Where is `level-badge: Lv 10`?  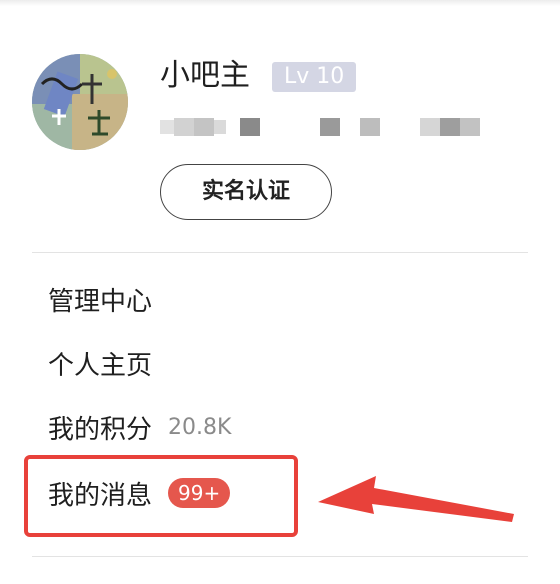 level-badge: Lv 10 is located at coordinates (314, 77).